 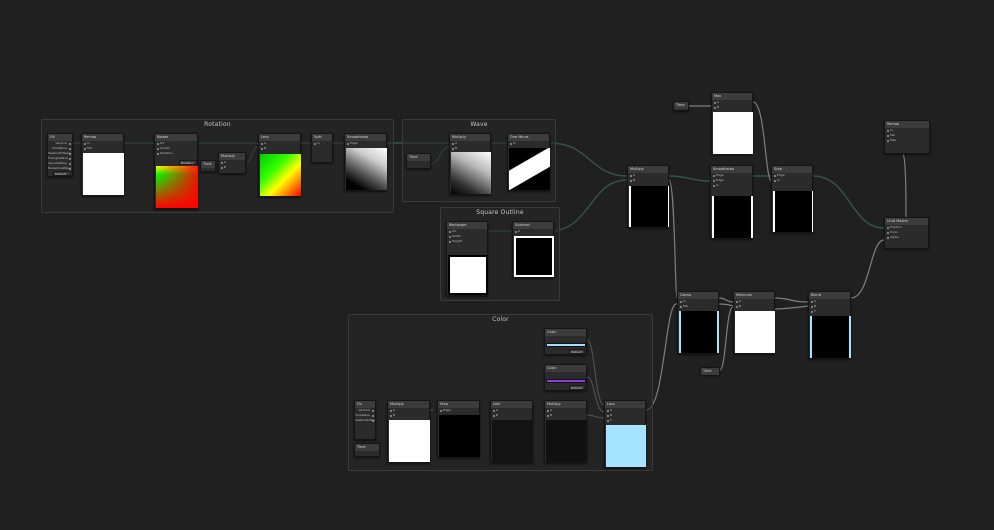 What do you see at coordinates (470, 148) in the screenshot?
I see `port-multiply-wave-b: B` at bounding box center [470, 148].